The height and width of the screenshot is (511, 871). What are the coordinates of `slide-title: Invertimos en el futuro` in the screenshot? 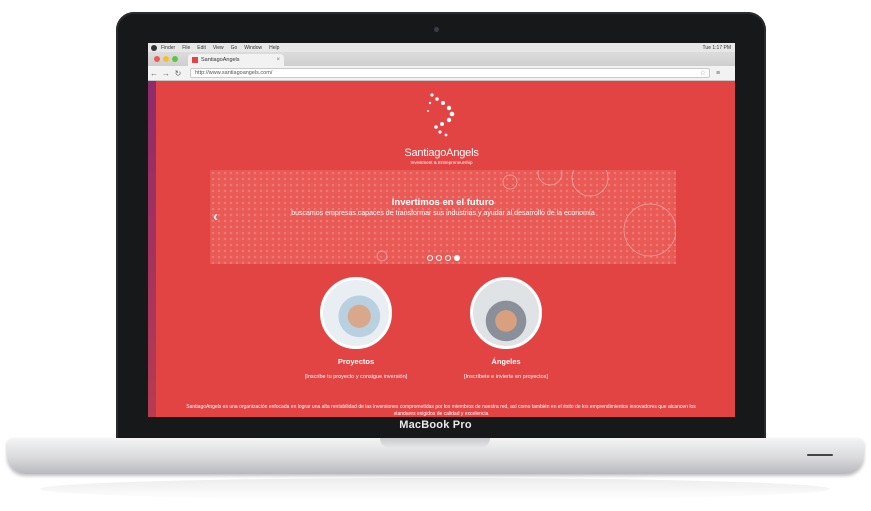 It's located at (443, 202).